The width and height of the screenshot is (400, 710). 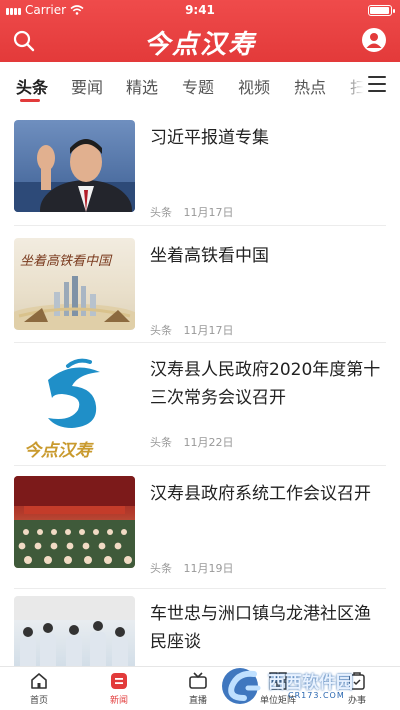 What do you see at coordinates (254, 86) in the screenshot?
I see `tab-video: 视频` at bounding box center [254, 86].